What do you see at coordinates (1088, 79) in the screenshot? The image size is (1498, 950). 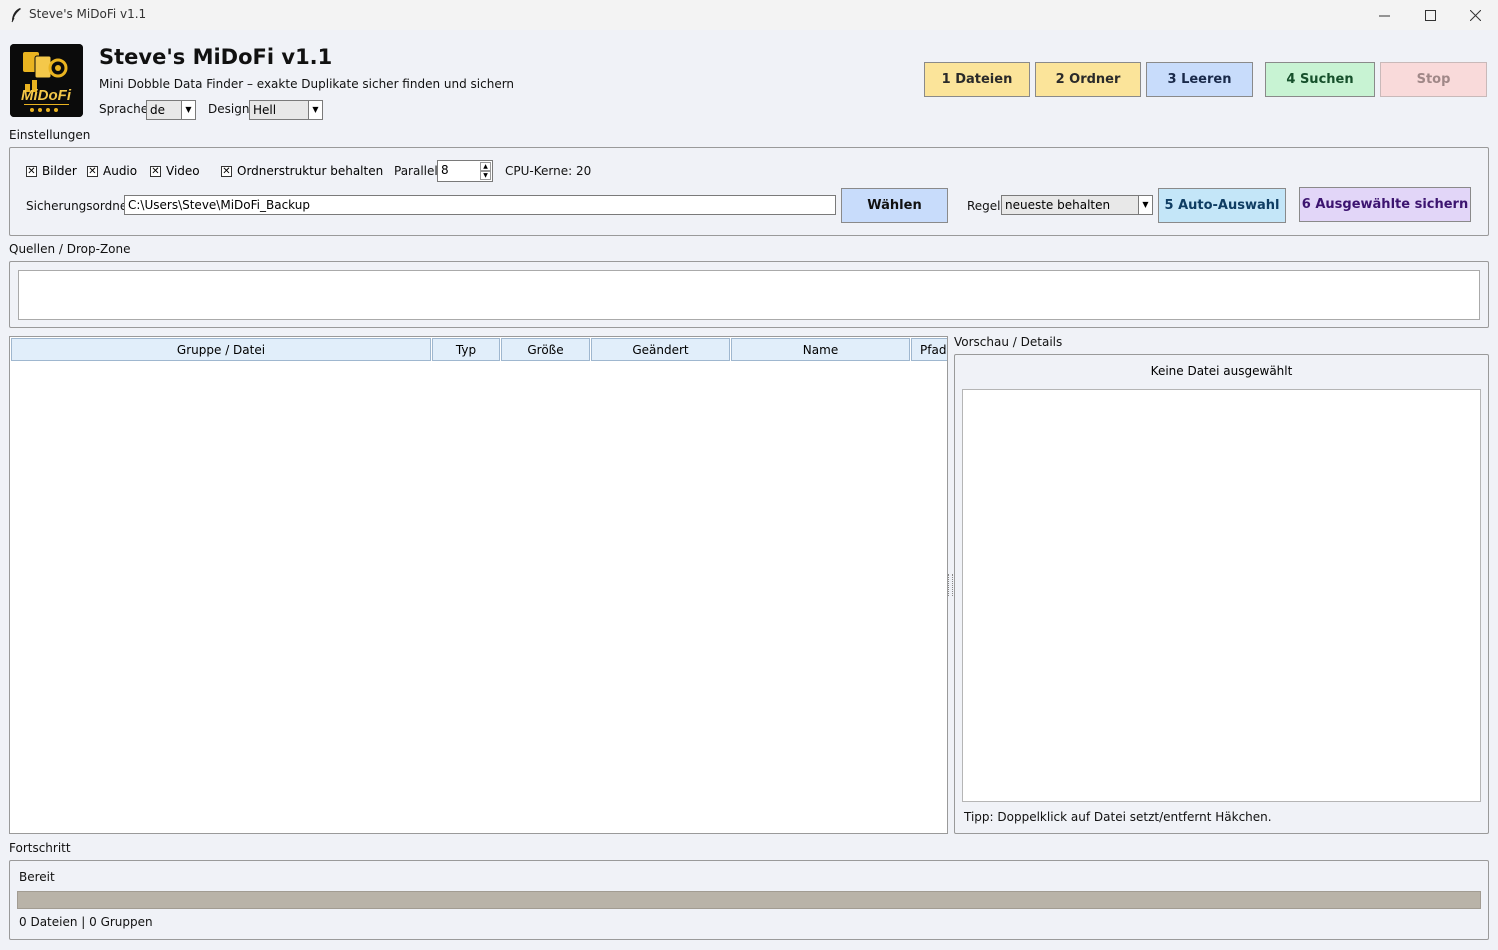 I see `add-folder-button: 2 Ordner` at bounding box center [1088, 79].